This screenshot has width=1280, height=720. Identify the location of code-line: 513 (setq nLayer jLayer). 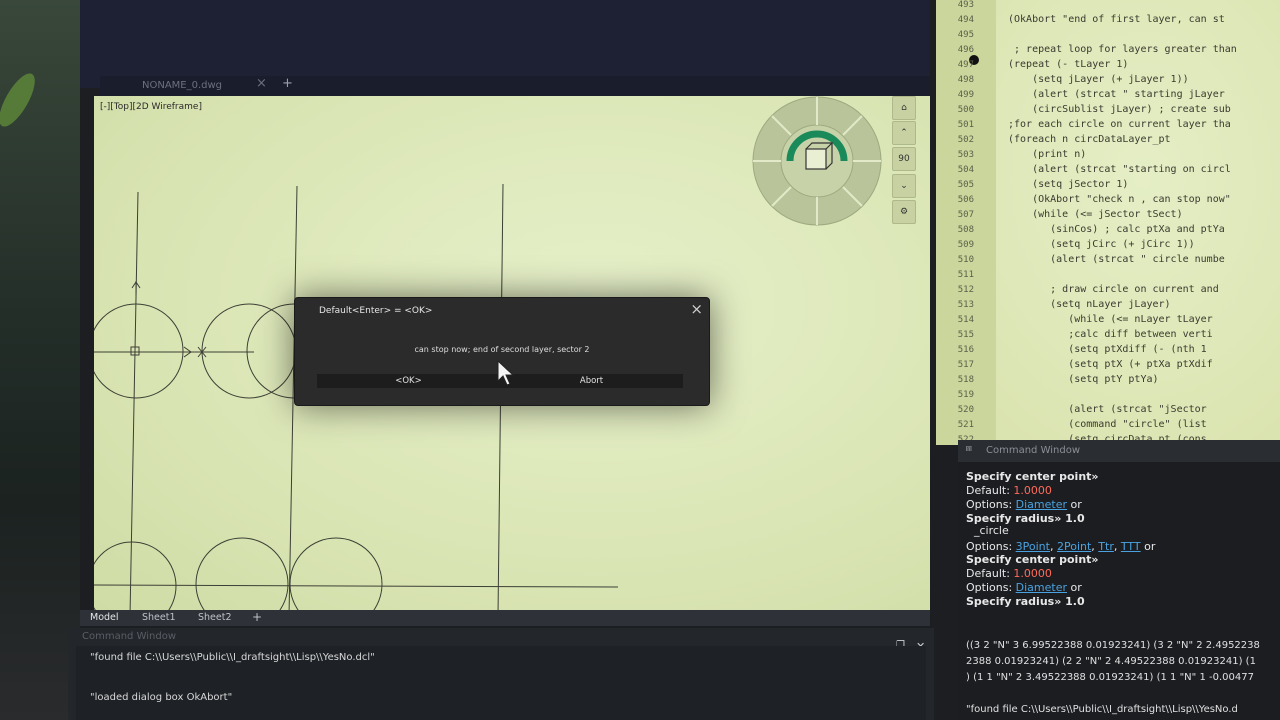
(1108, 306).